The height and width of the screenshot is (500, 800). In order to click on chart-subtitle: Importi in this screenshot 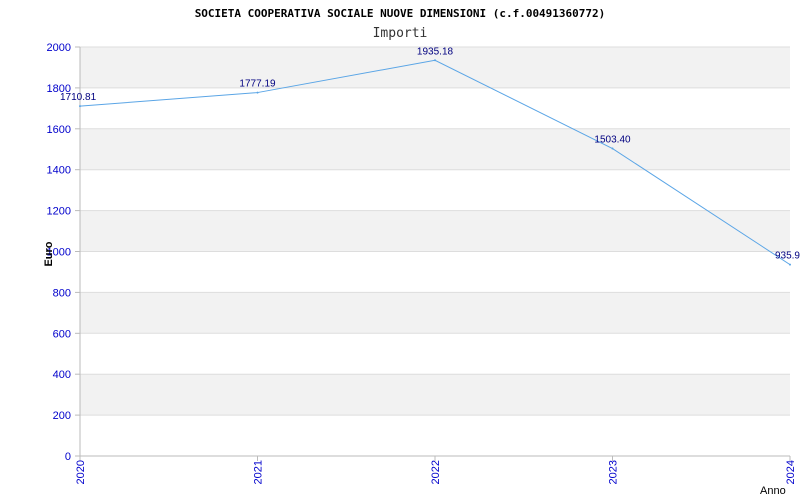, I will do `click(400, 33)`.